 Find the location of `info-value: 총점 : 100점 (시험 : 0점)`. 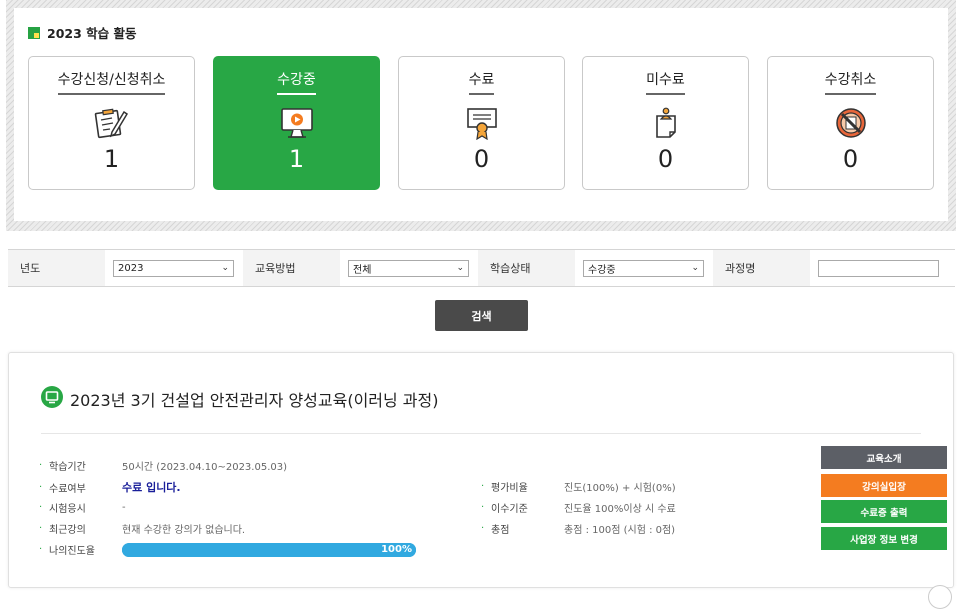

info-value: 총점 : 100점 (시험 : 0점) is located at coordinates (620, 530).